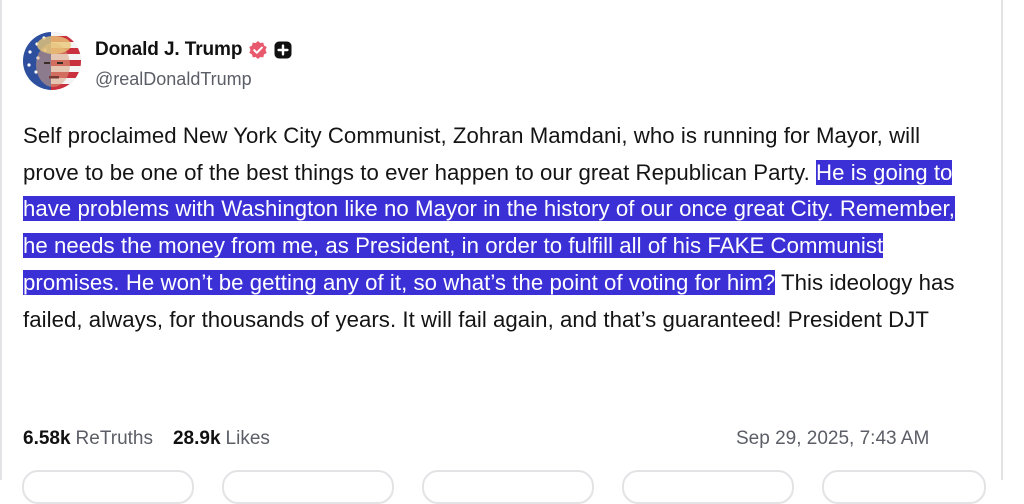 Image resolution: width=1024 pixels, height=504 pixels. Describe the element at coordinates (283, 50) in the screenshot. I see `plus-icon` at that location.